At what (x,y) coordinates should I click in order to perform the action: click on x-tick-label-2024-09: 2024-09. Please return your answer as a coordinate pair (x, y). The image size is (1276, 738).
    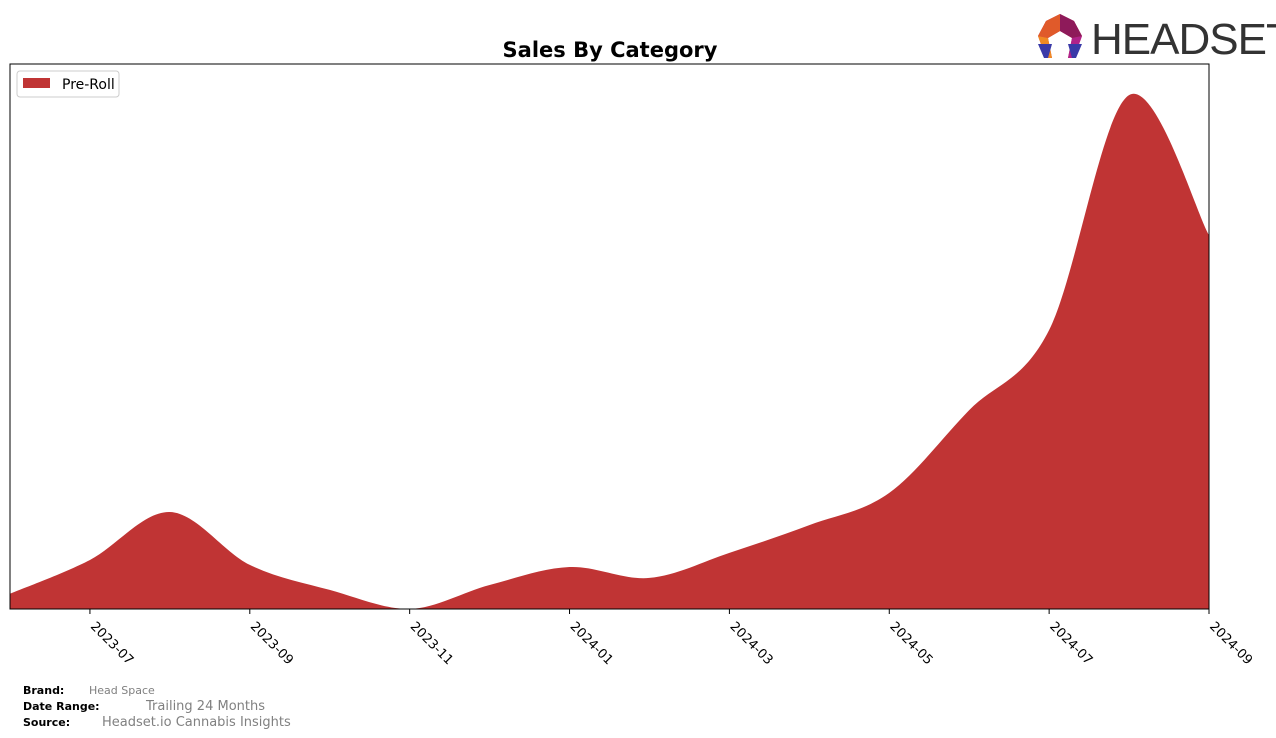
    Looking at the image, I should click on (1230, 643).